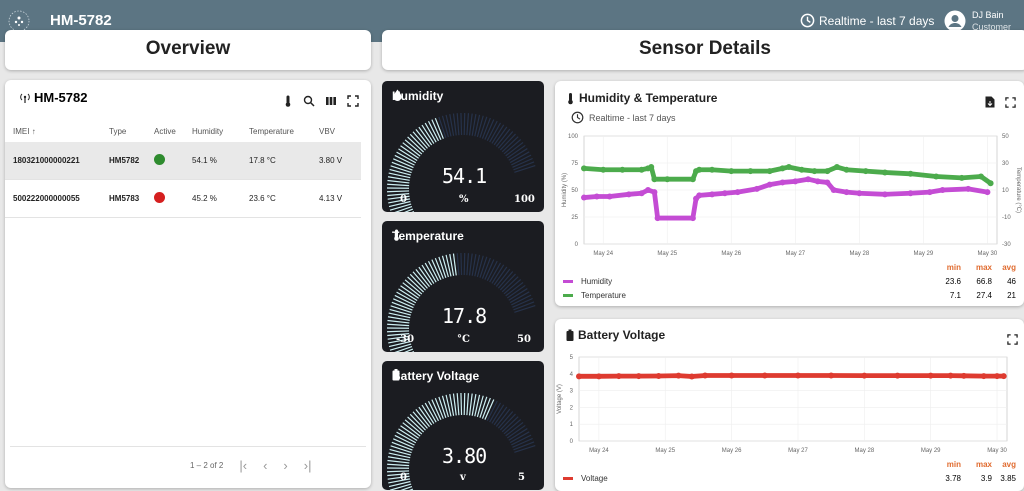 Image resolution: width=1024 pixels, height=491 pixels. What do you see at coordinates (321, 101) in the screenshot?
I see `table-toolbar` at bounding box center [321, 101].